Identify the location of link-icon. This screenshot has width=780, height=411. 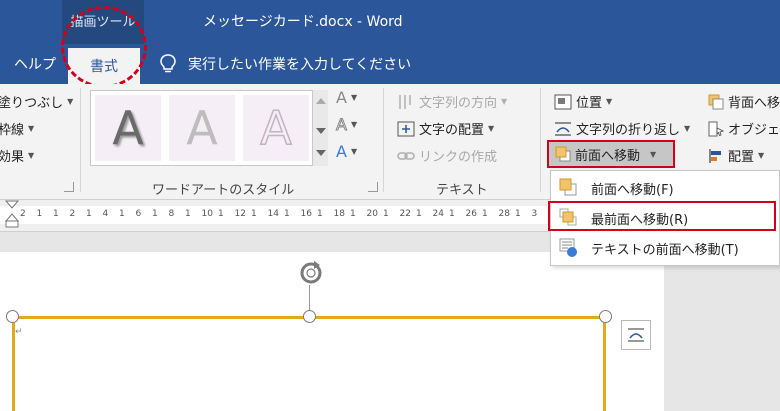
(406, 155).